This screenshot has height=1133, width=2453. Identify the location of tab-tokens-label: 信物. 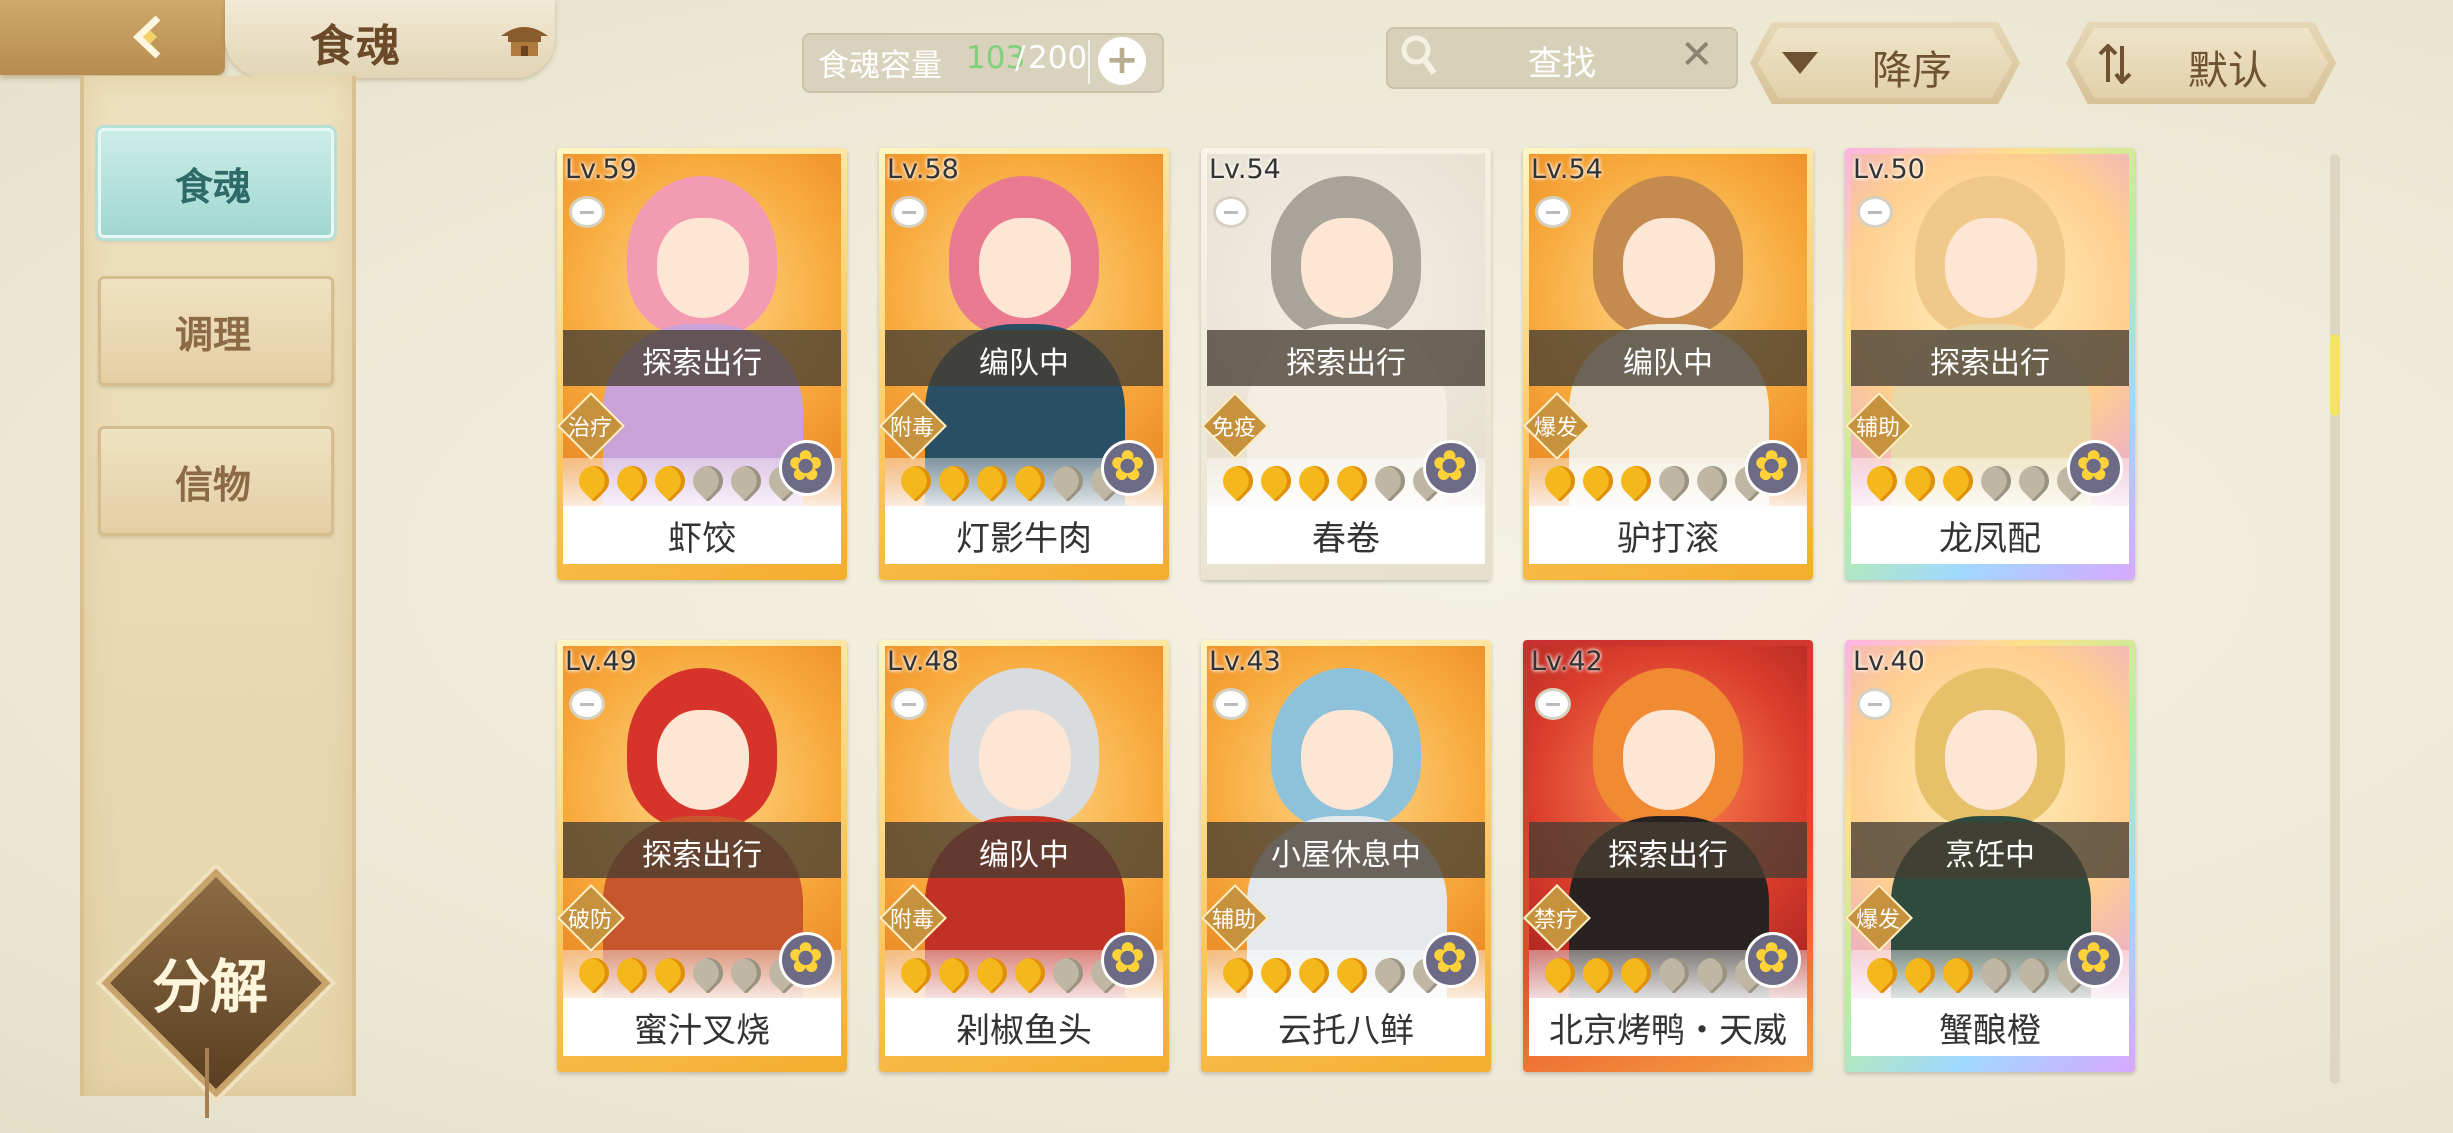
(212, 484).